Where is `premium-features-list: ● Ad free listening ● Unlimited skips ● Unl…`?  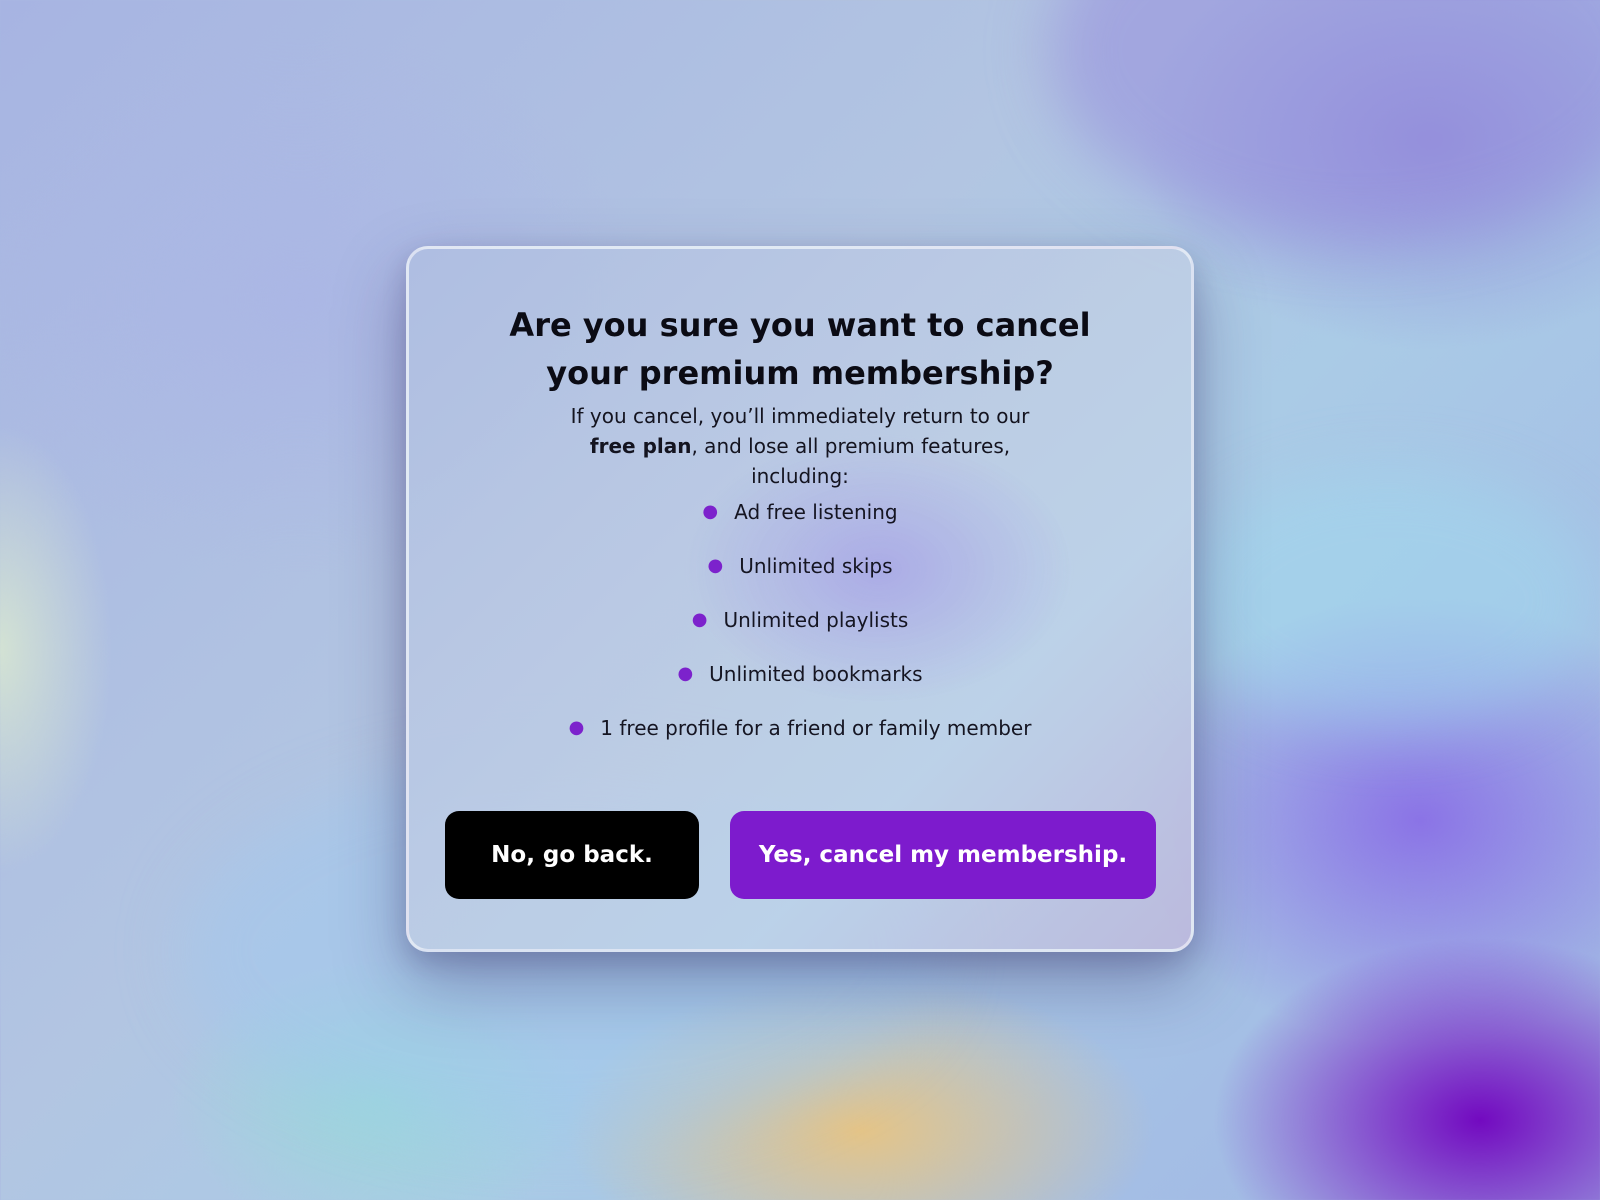
premium-features-list: ● Ad free listening ● Unlimited skips ● Unl… is located at coordinates (800, 620).